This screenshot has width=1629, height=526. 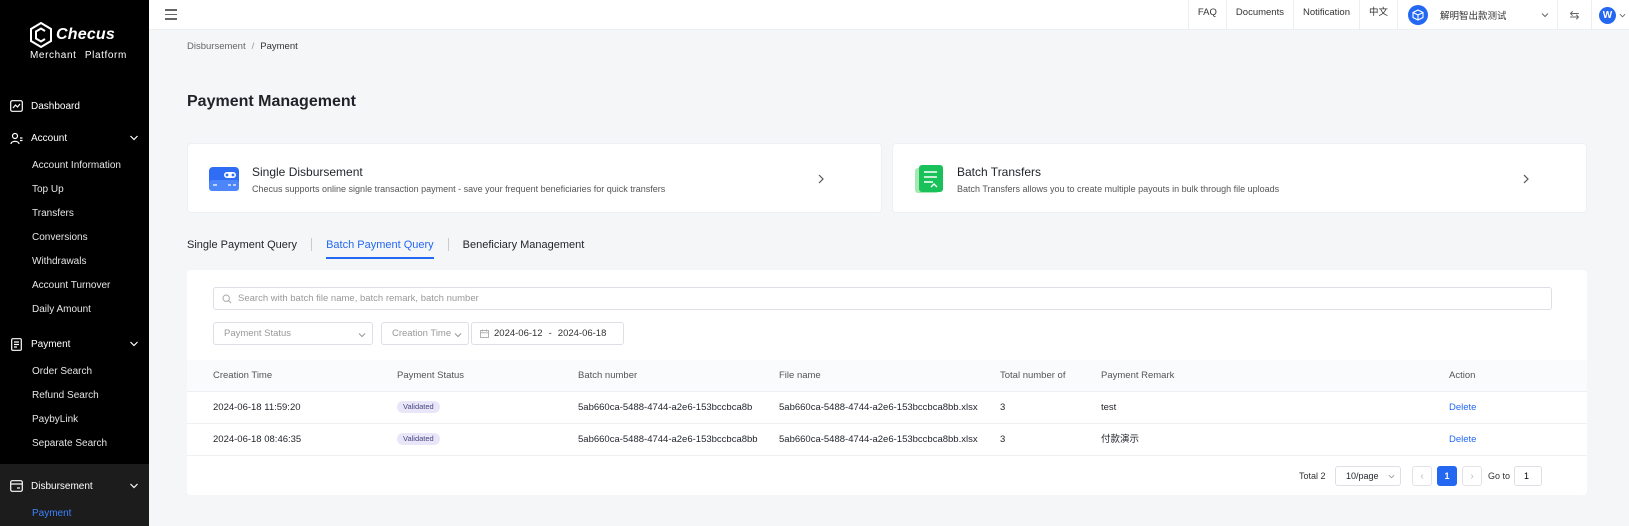 What do you see at coordinates (49, 138) in the screenshot?
I see `nav-account-label: Account` at bounding box center [49, 138].